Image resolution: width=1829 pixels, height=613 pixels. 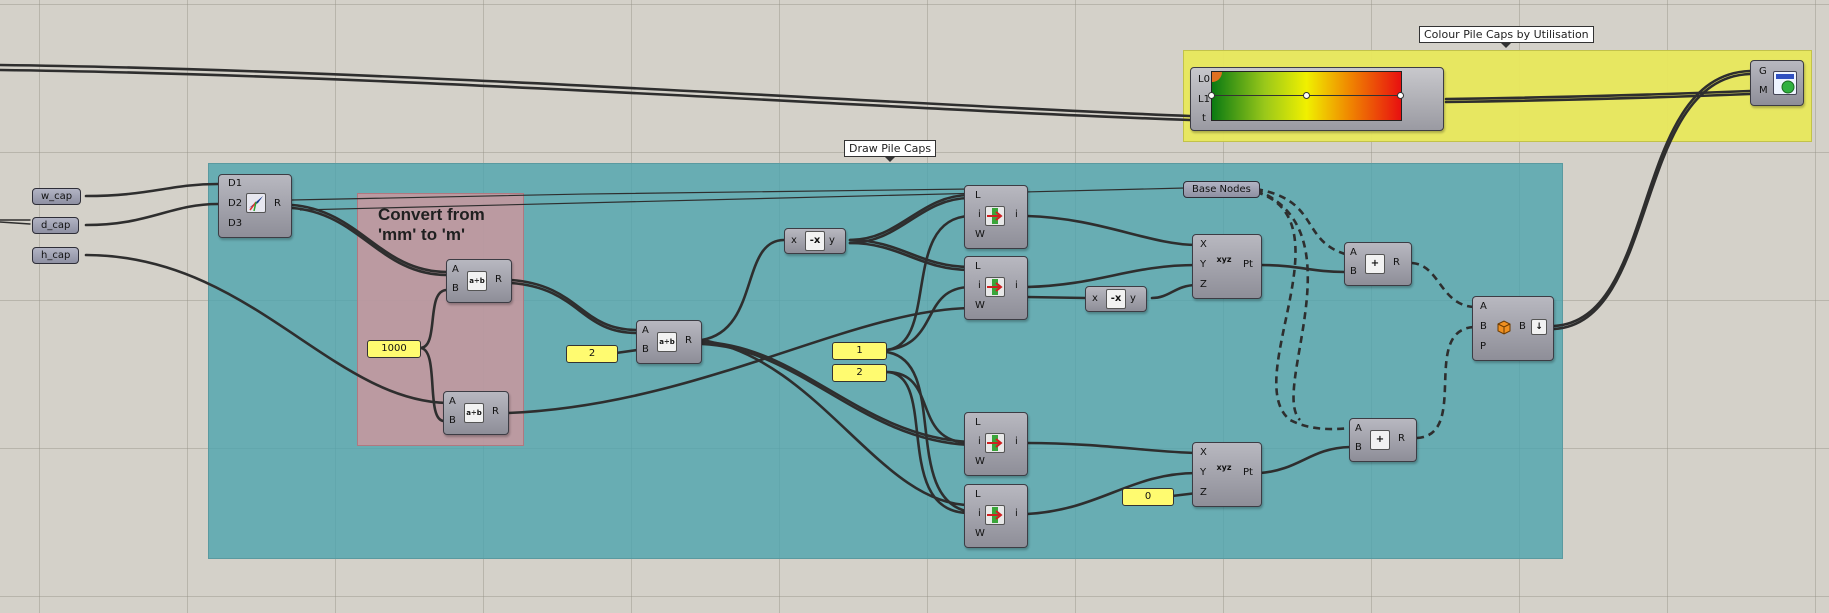 What do you see at coordinates (996, 516) in the screenshot?
I see `list-item-component-4: L i W i` at bounding box center [996, 516].